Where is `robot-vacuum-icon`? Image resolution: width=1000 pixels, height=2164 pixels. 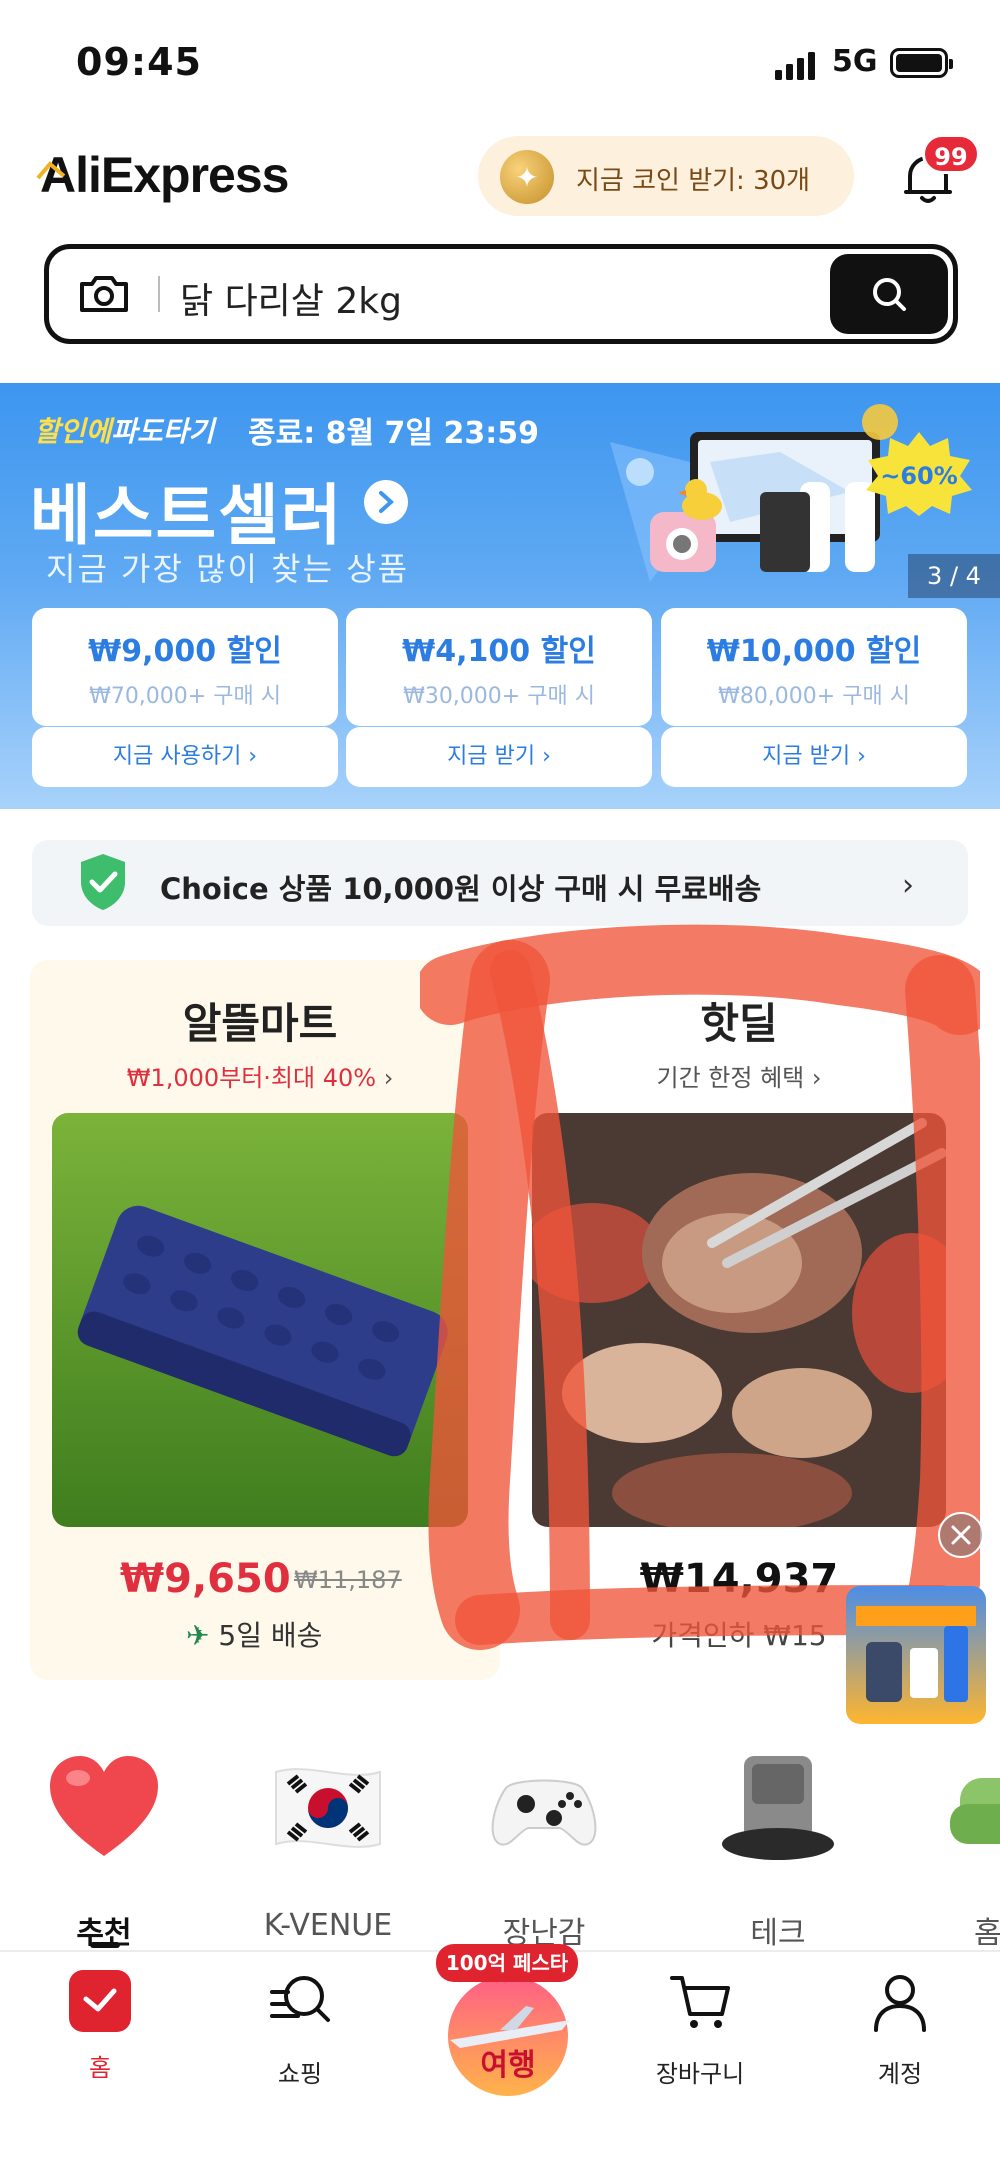
robot-vacuum-icon is located at coordinates (778, 1808).